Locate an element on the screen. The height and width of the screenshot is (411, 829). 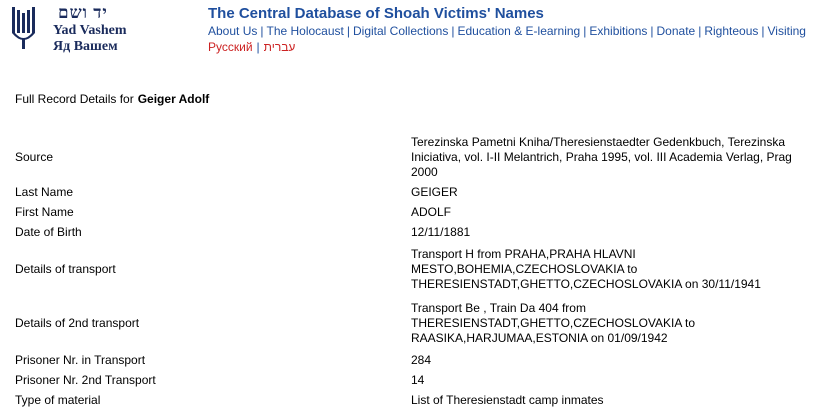
field-label: Prisoner Nr. 2nd Transport is located at coordinates (85, 379).